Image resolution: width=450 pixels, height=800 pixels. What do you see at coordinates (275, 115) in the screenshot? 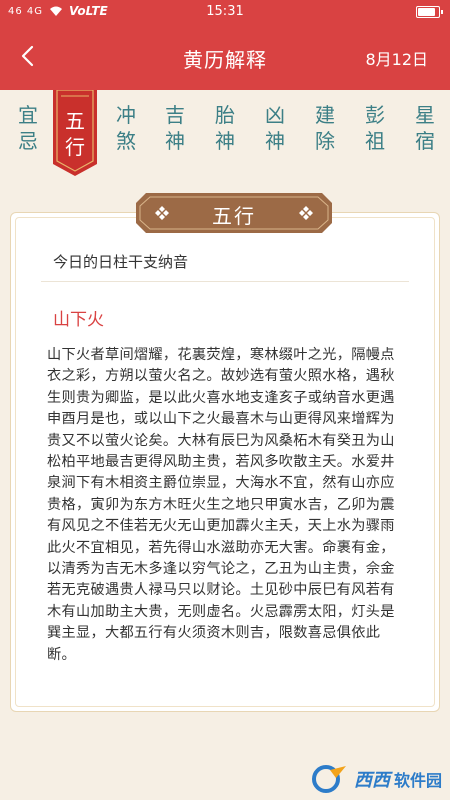
I see `tab-char: 凶` at bounding box center [275, 115].